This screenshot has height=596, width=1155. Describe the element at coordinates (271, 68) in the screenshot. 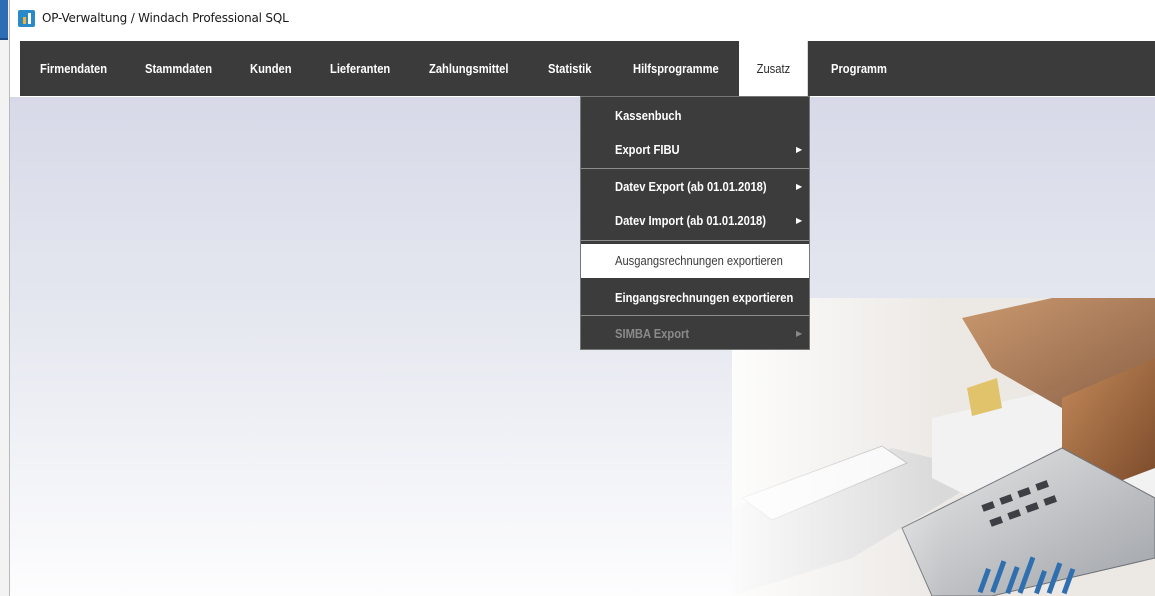

I see `menu-kunden: Kunden` at that location.